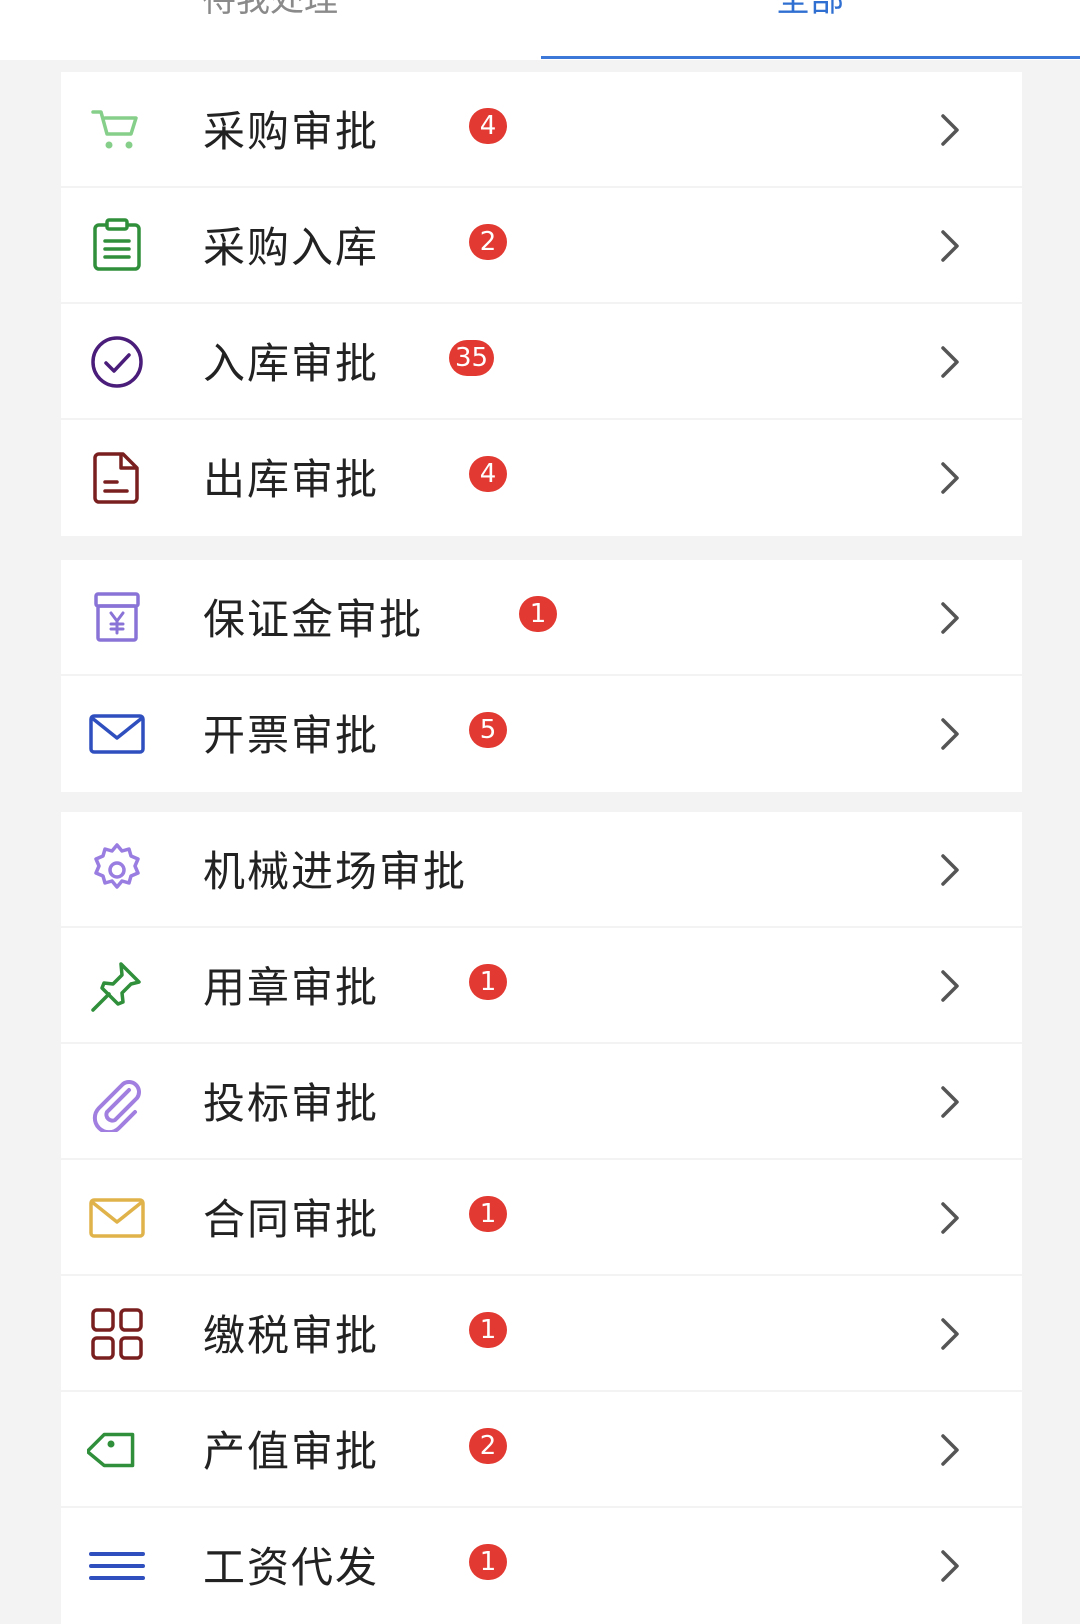 This screenshot has height=1624, width=1080. What do you see at coordinates (117, 478) in the screenshot?
I see `document-icon` at bounding box center [117, 478].